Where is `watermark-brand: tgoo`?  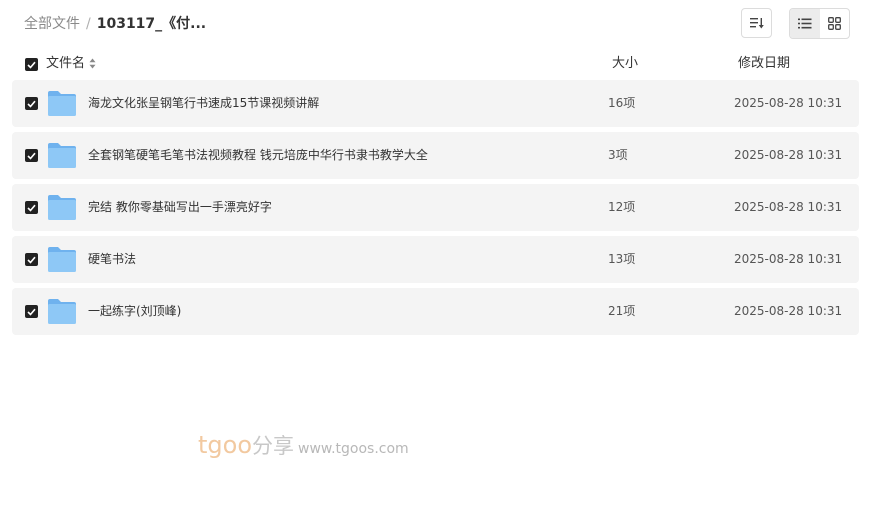
watermark-brand: tgoo is located at coordinates (225, 445).